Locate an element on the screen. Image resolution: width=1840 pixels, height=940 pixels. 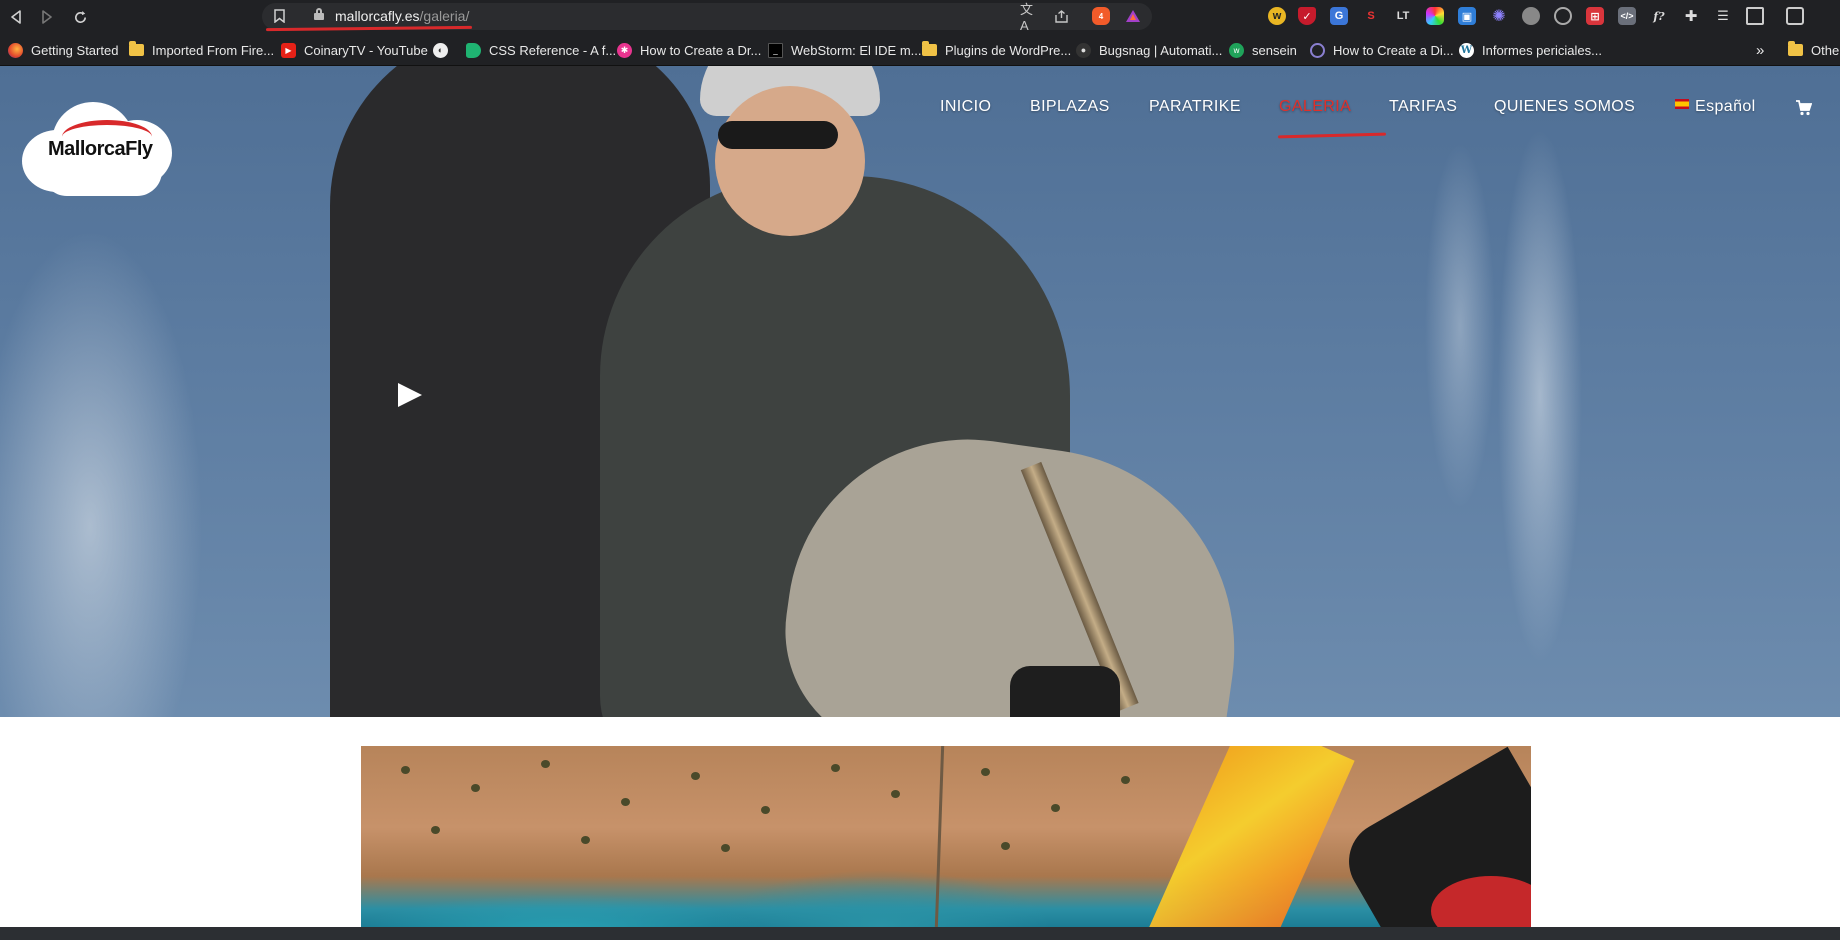
bookmark-getting-started: Getting Started is located at coordinates (63, 50).